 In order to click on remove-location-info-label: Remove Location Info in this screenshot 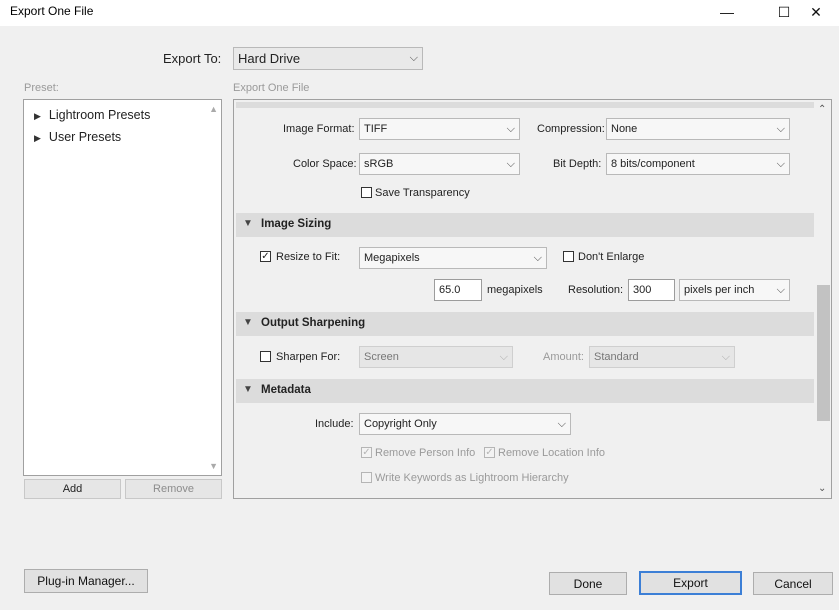, I will do `click(552, 453)`.